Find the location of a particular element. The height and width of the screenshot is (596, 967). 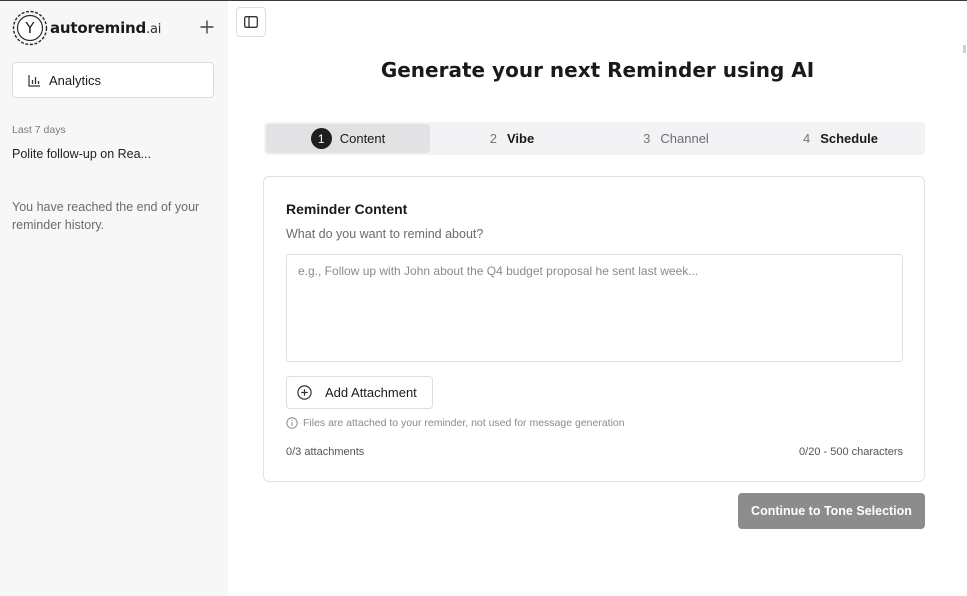

step-number: 2 is located at coordinates (493, 138).